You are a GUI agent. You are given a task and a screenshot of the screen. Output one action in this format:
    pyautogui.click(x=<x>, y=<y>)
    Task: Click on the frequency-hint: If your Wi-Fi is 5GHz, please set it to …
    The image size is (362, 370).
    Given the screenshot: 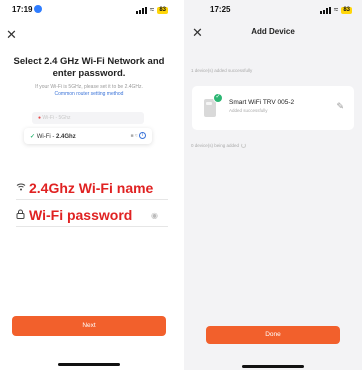 What is the action you would take?
    pyautogui.click(x=89, y=91)
    